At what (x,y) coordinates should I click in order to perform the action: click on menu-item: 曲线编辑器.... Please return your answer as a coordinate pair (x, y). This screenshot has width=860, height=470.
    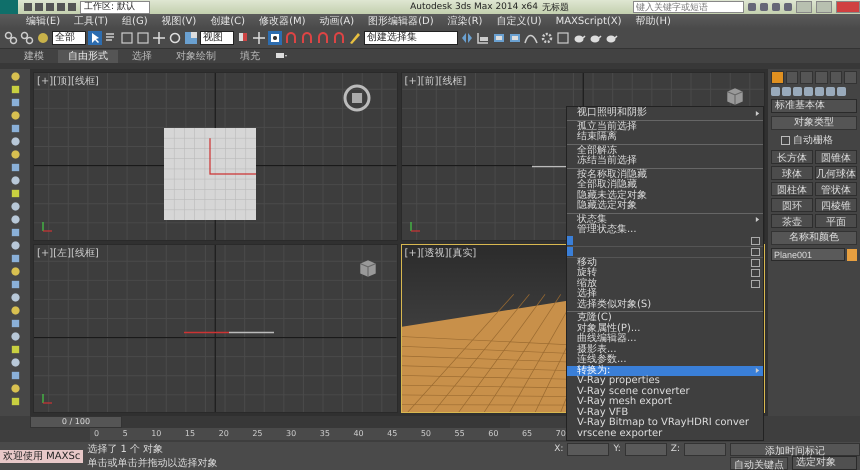
    Looking at the image, I should click on (665, 339).